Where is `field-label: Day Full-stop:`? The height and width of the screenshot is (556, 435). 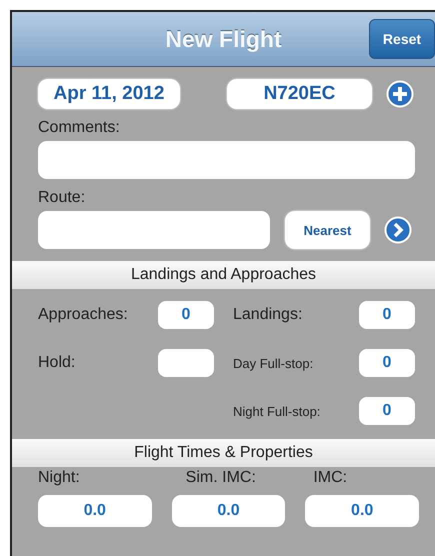
field-label: Day Full-stop: is located at coordinates (273, 363).